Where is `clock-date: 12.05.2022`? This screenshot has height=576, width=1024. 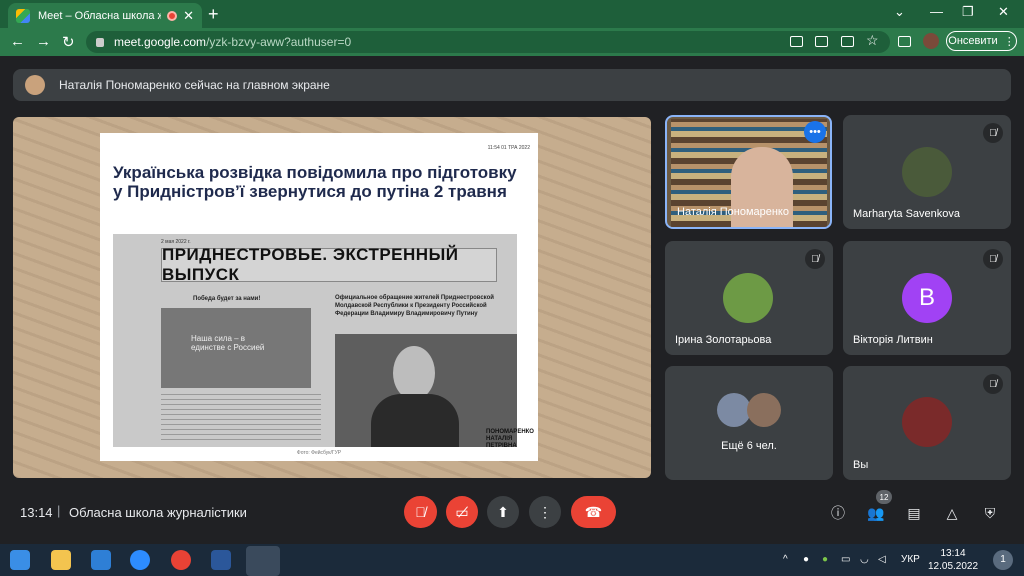
clock-date: 12.05.2022 is located at coordinates (953, 566).